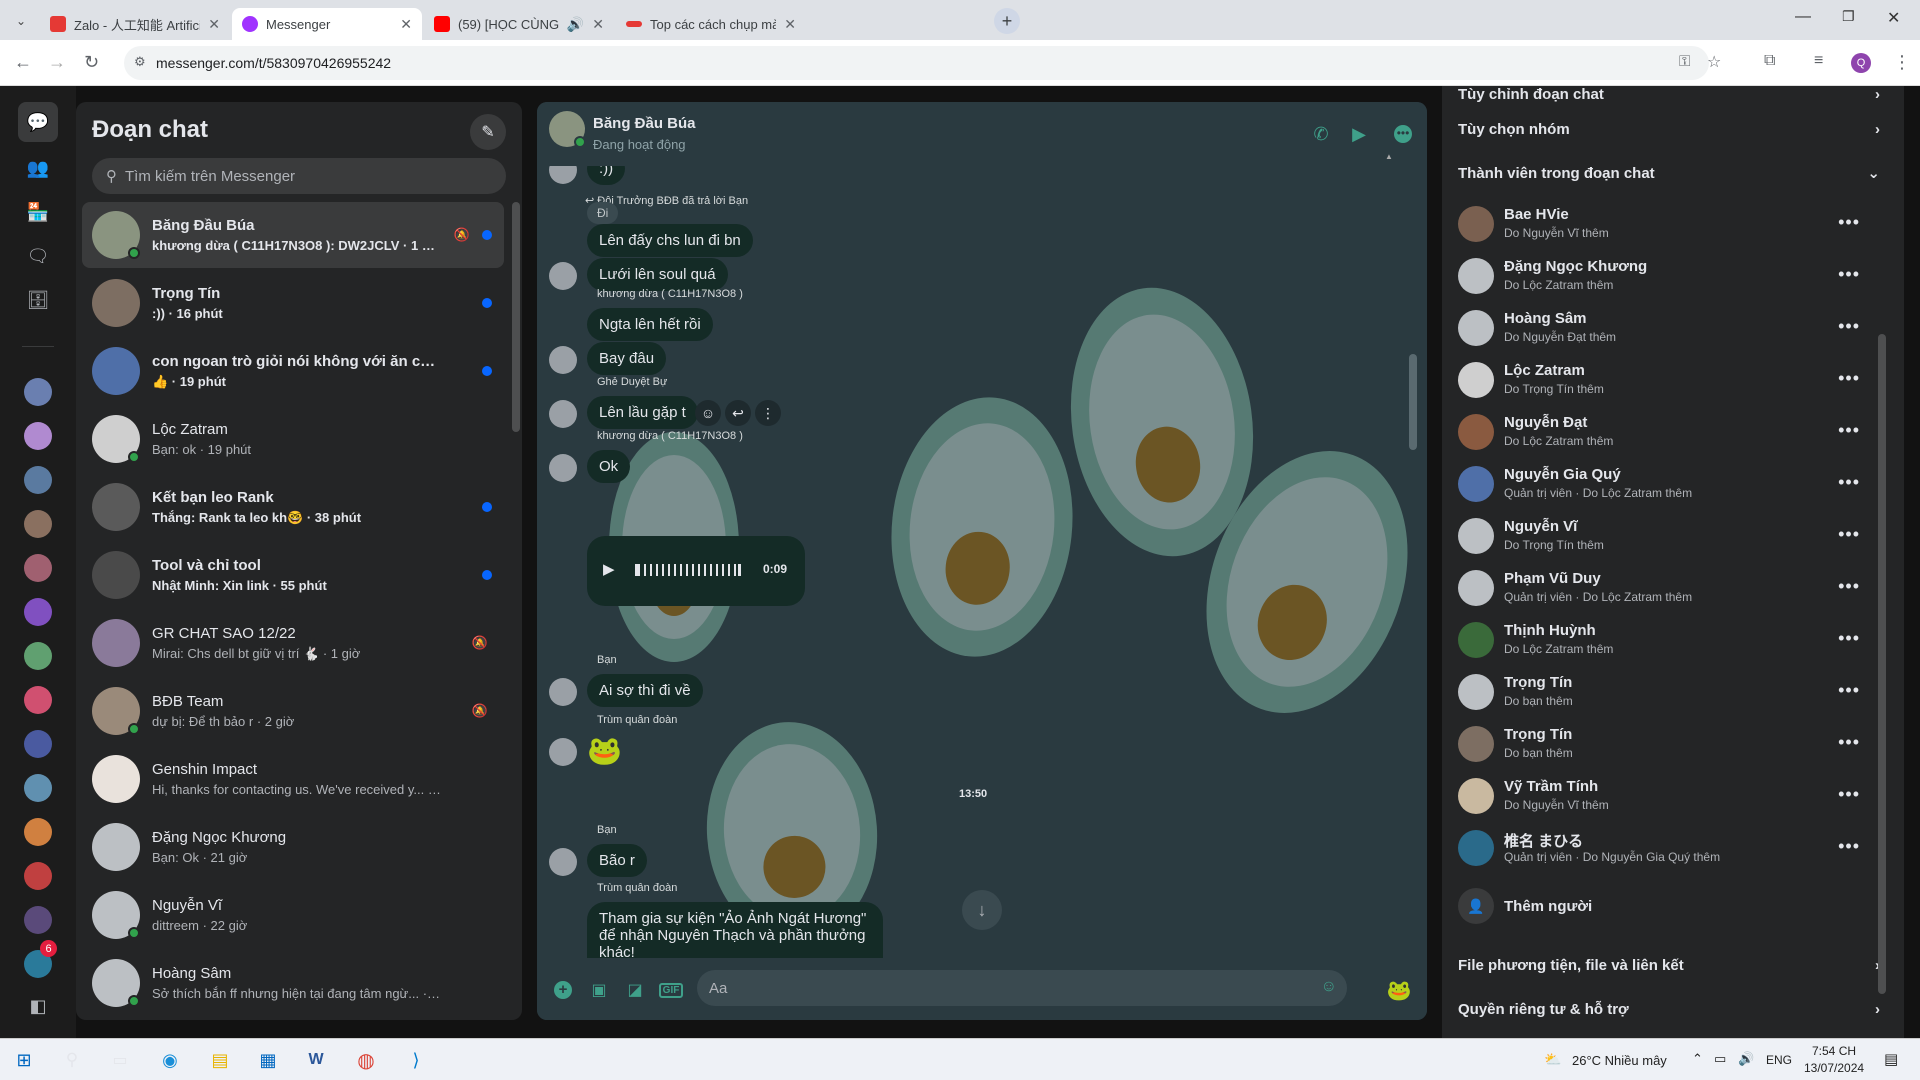  What do you see at coordinates (1321, 134) in the screenshot?
I see `audio-call-button: ✆` at bounding box center [1321, 134].